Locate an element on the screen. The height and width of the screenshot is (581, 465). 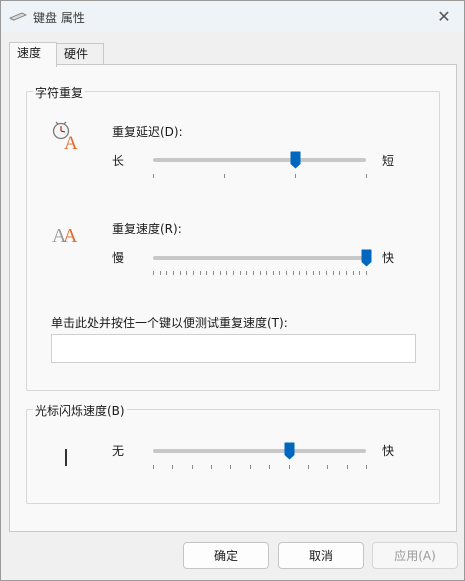
repeat-delay-slider is located at coordinates (295, 160).